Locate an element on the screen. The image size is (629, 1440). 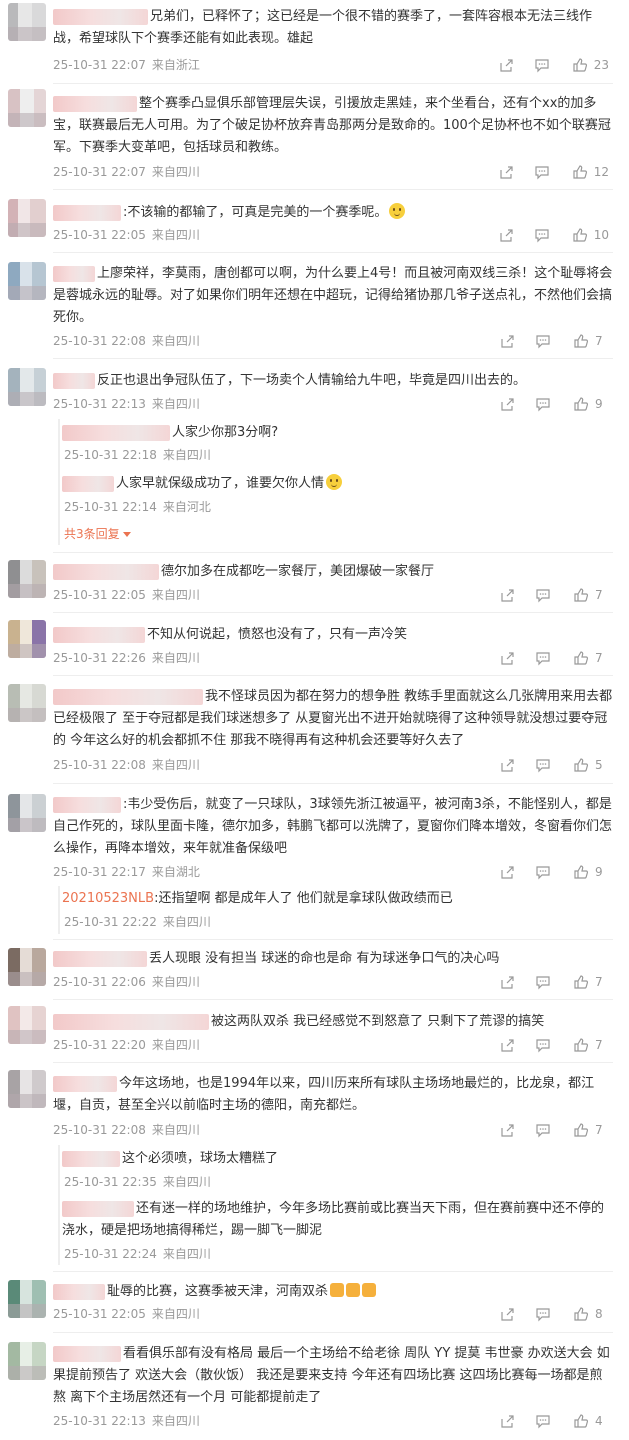
like-button: 12 is located at coordinates (590, 172).